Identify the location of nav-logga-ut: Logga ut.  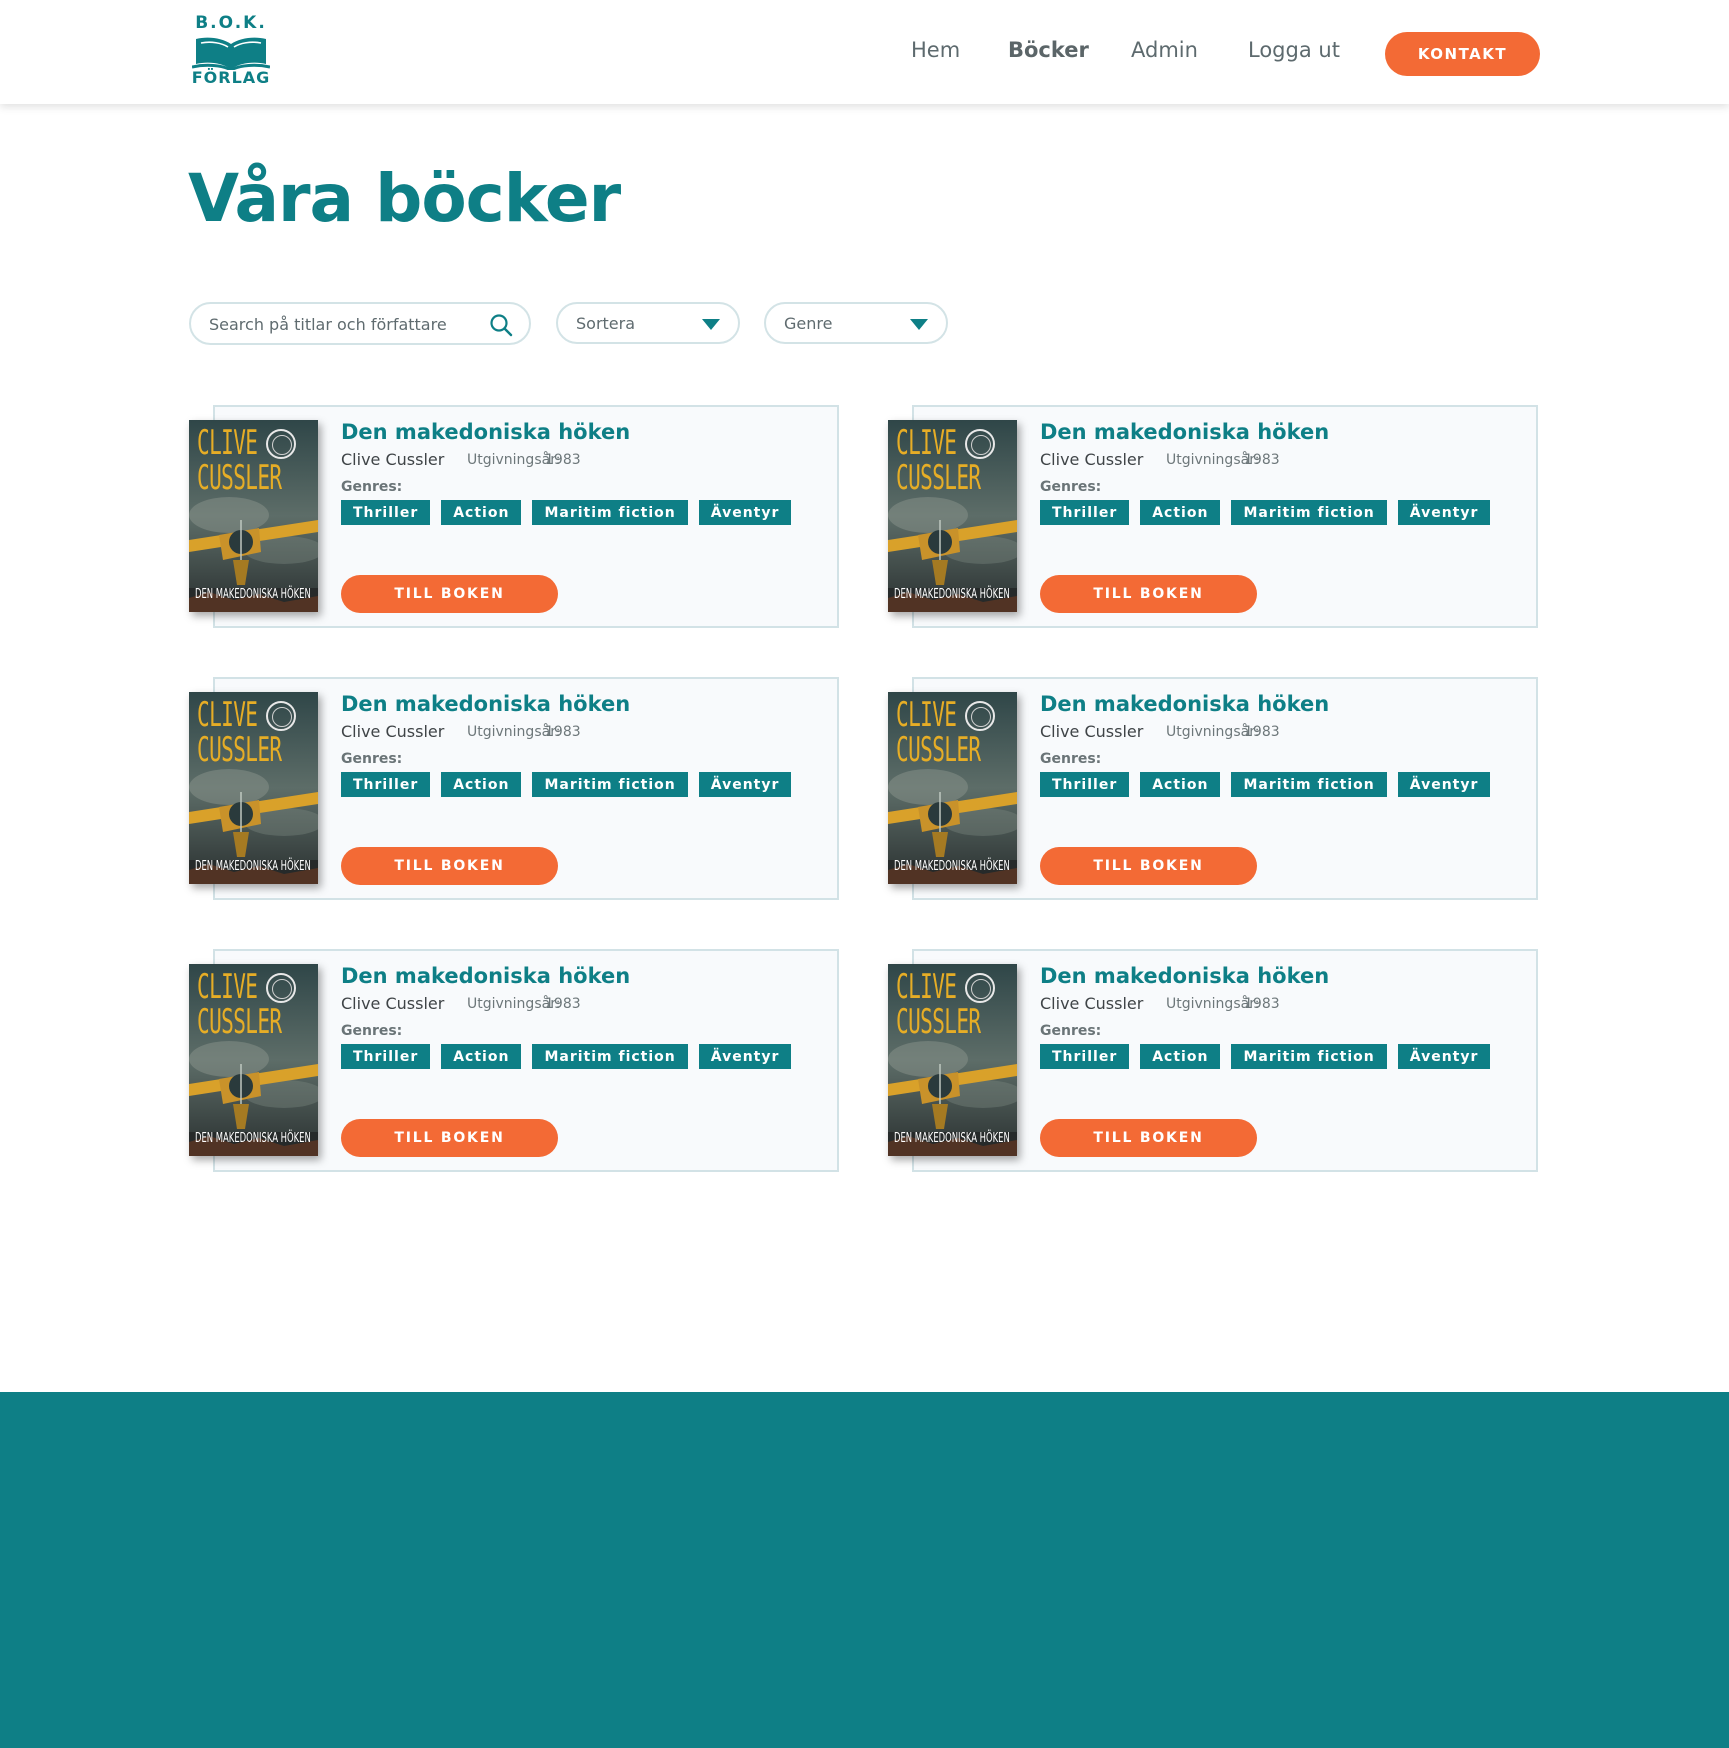
(1294, 50).